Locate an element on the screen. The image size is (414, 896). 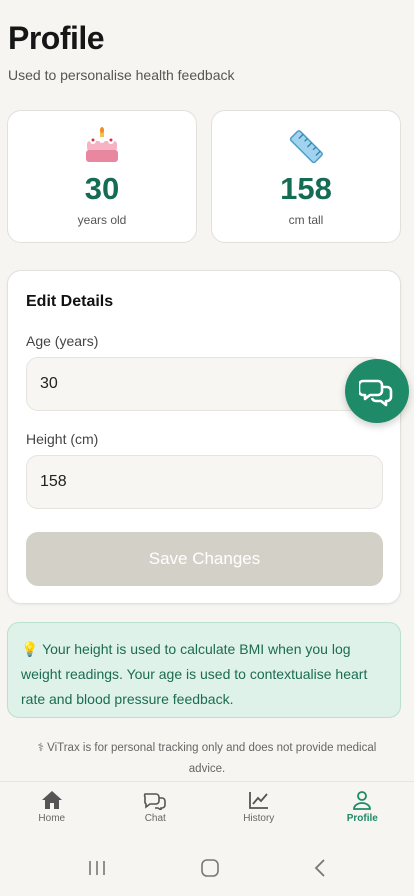
home-icon is located at coordinates (51, 800).